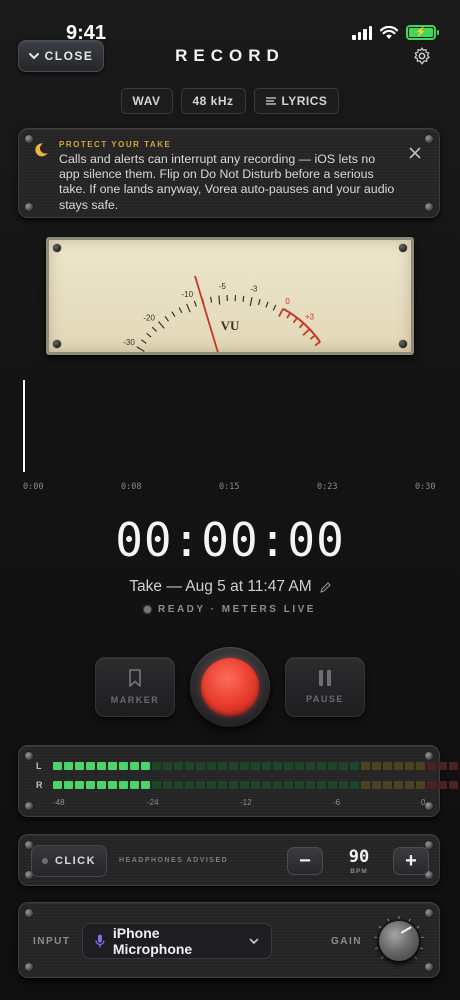  Describe the element at coordinates (131, 487) in the screenshot. I see `timeline-label: 0:08` at that location.